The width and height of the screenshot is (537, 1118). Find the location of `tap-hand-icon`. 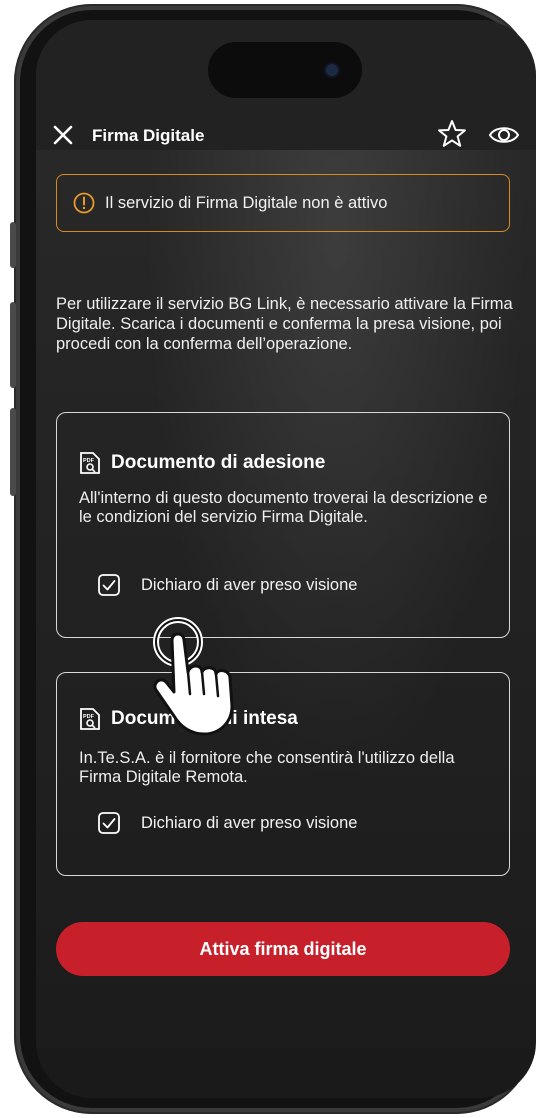

tap-hand-icon is located at coordinates (193, 676).